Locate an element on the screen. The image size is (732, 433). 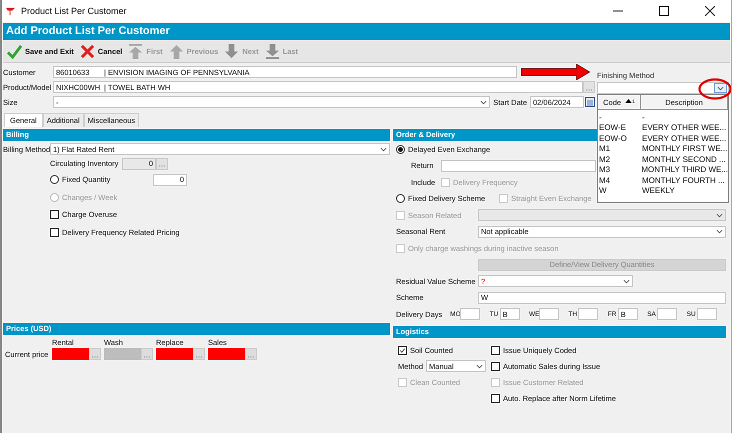
window-title: Product List Per Customer is located at coordinates (74, 11).